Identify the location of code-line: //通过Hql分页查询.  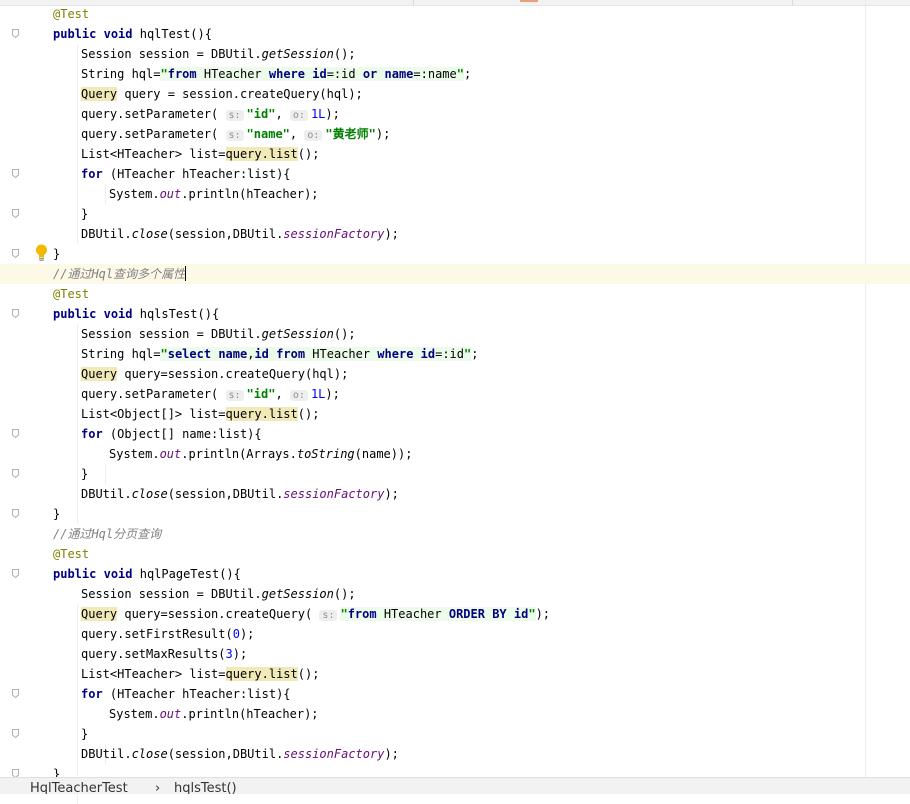
(455, 534).